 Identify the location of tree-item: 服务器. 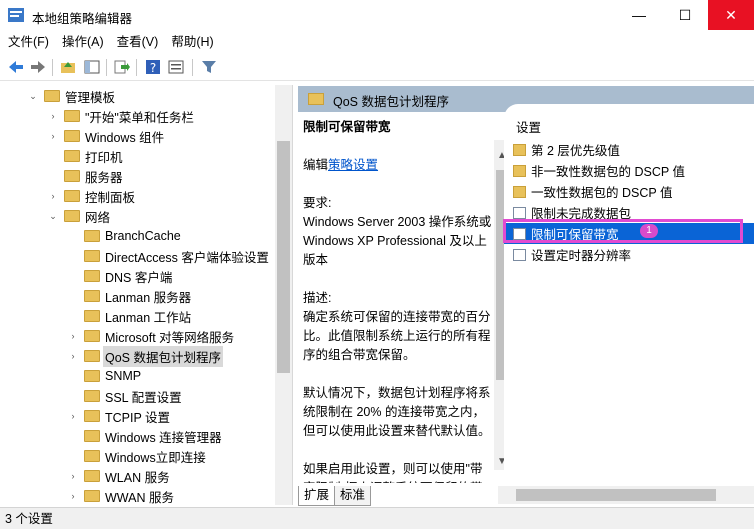
(146, 176).